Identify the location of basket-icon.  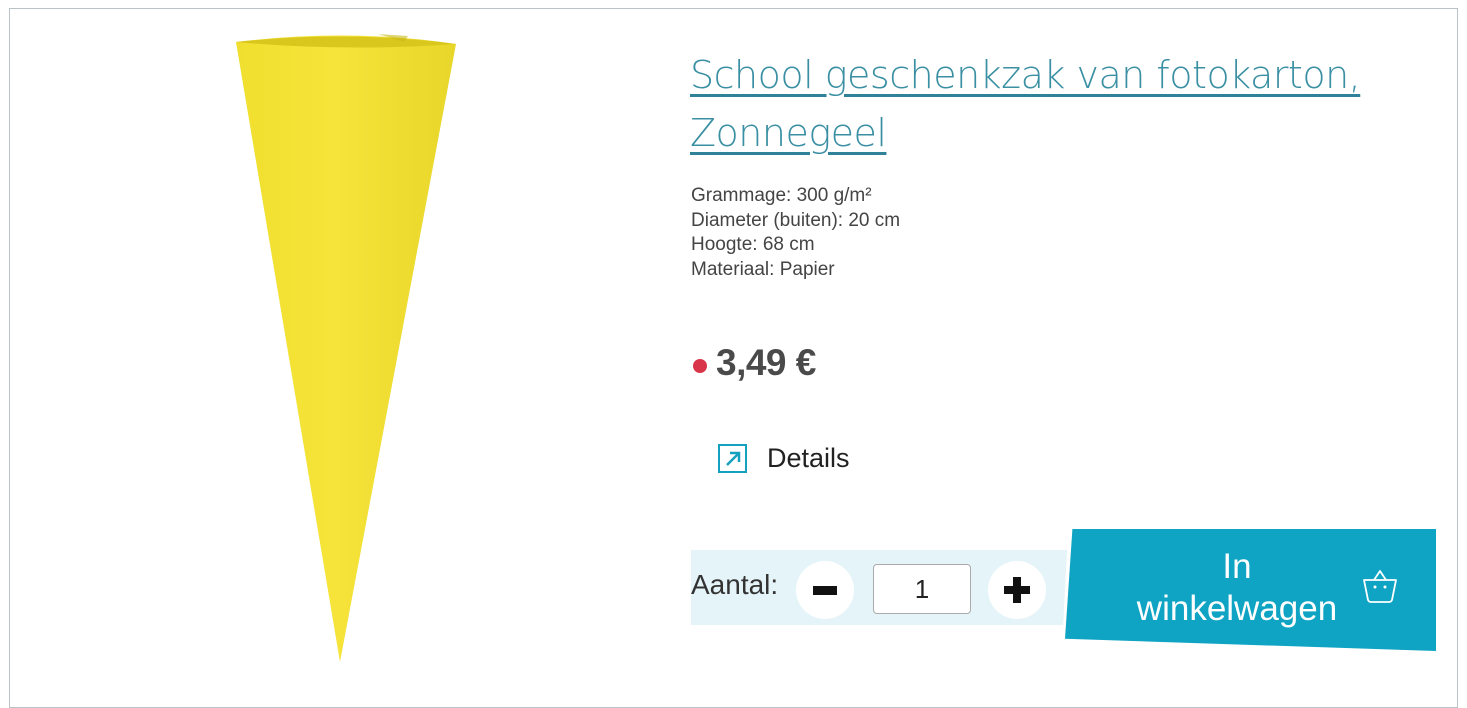
(1380, 586).